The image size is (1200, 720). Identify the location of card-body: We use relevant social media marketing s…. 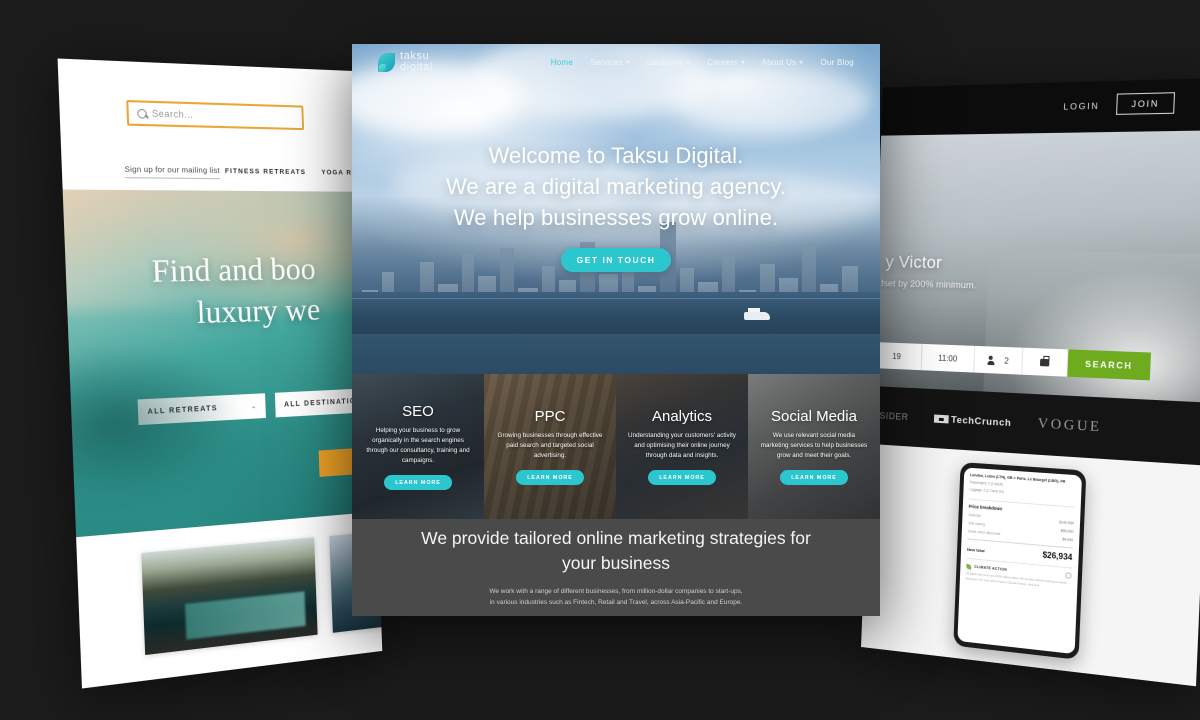
(814, 445).